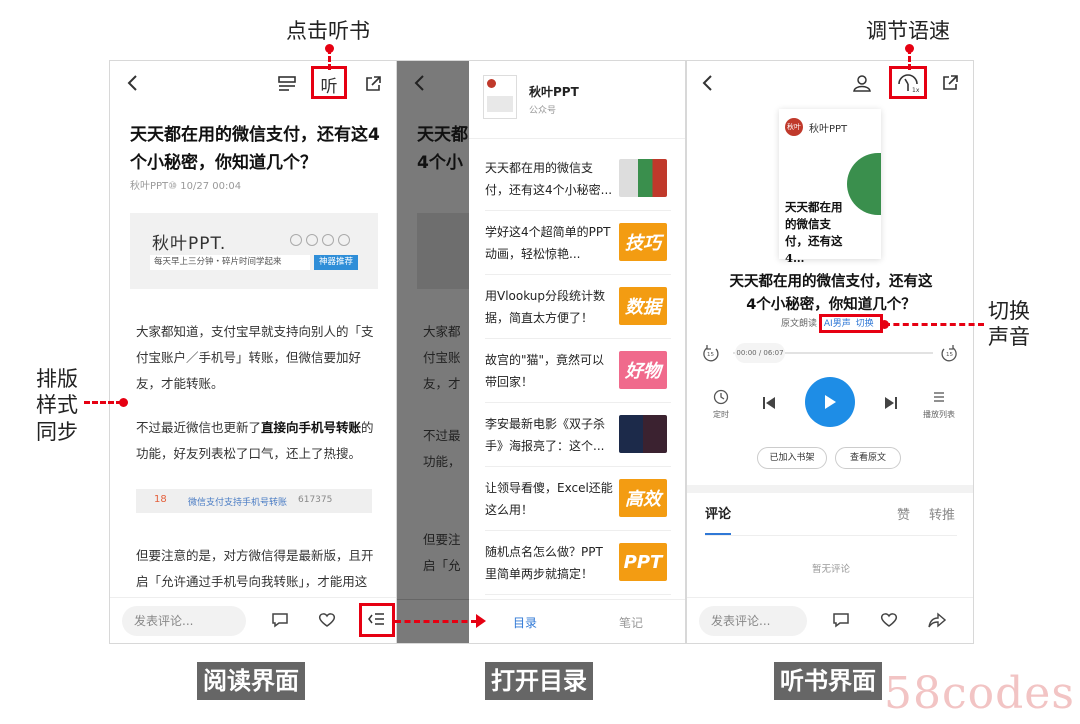 This screenshot has width=1080, height=724. I want to click on skip-next-icon, so click(891, 403).